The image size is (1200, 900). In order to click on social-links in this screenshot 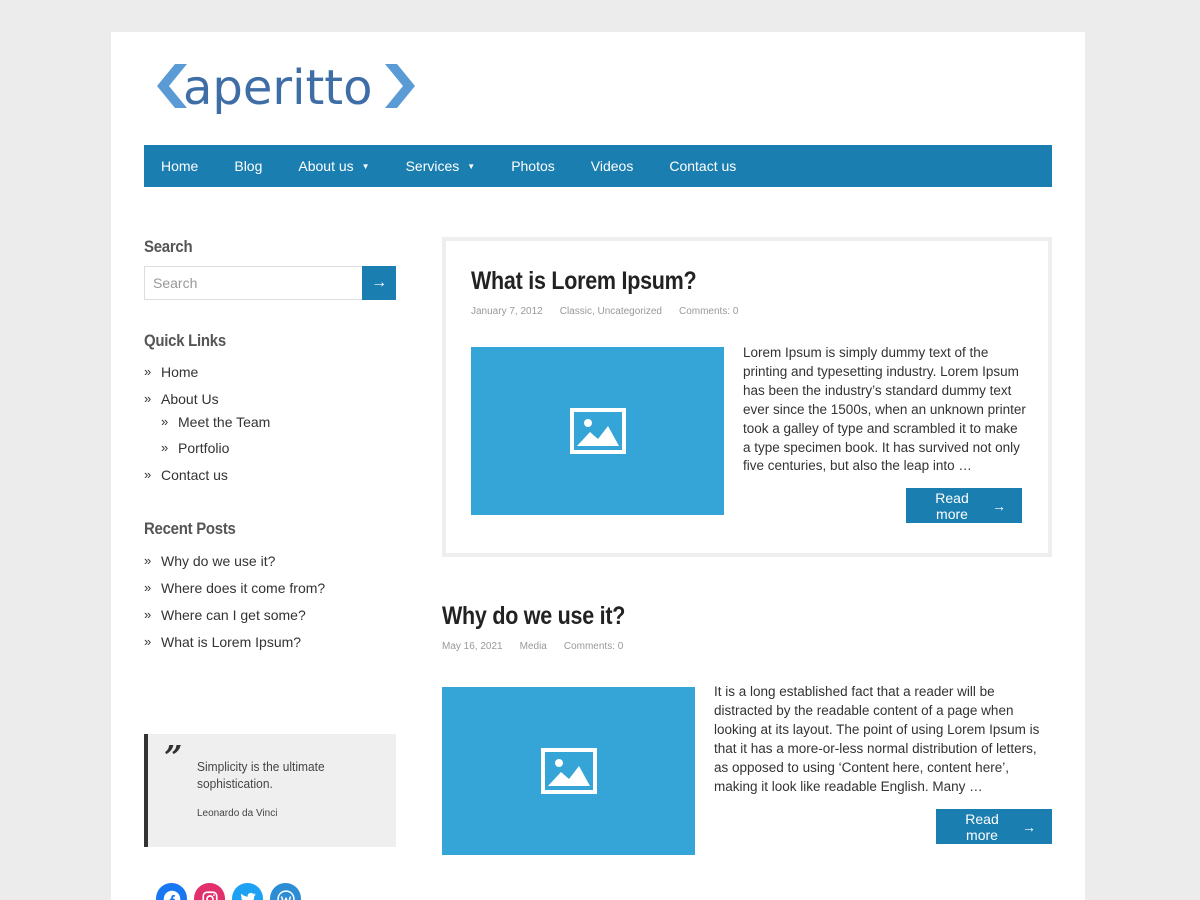, I will do `click(228, 891)`.